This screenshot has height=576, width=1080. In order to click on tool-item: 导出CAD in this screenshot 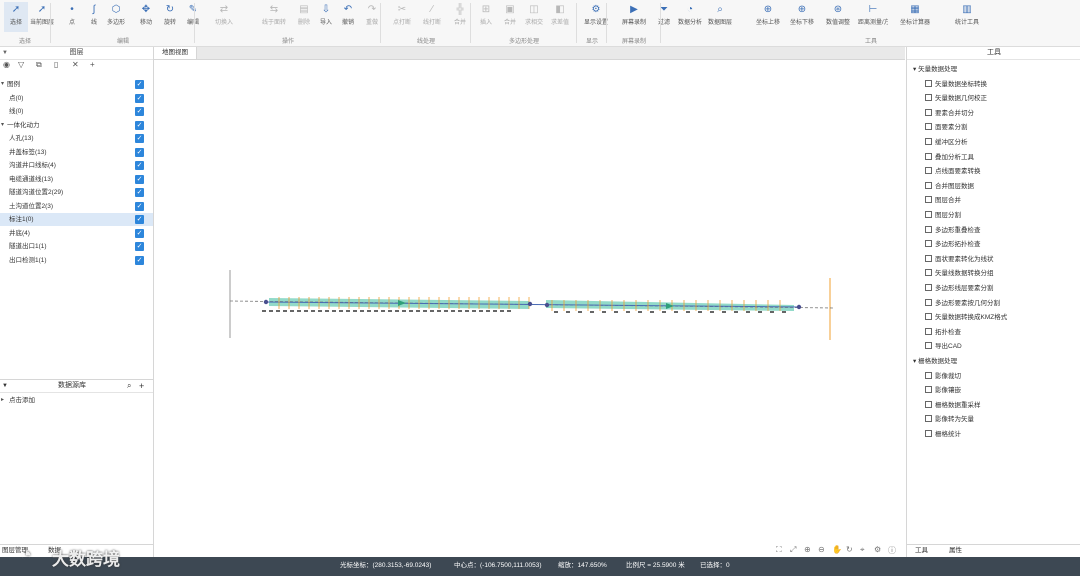, I will do `click(943, 345)`.